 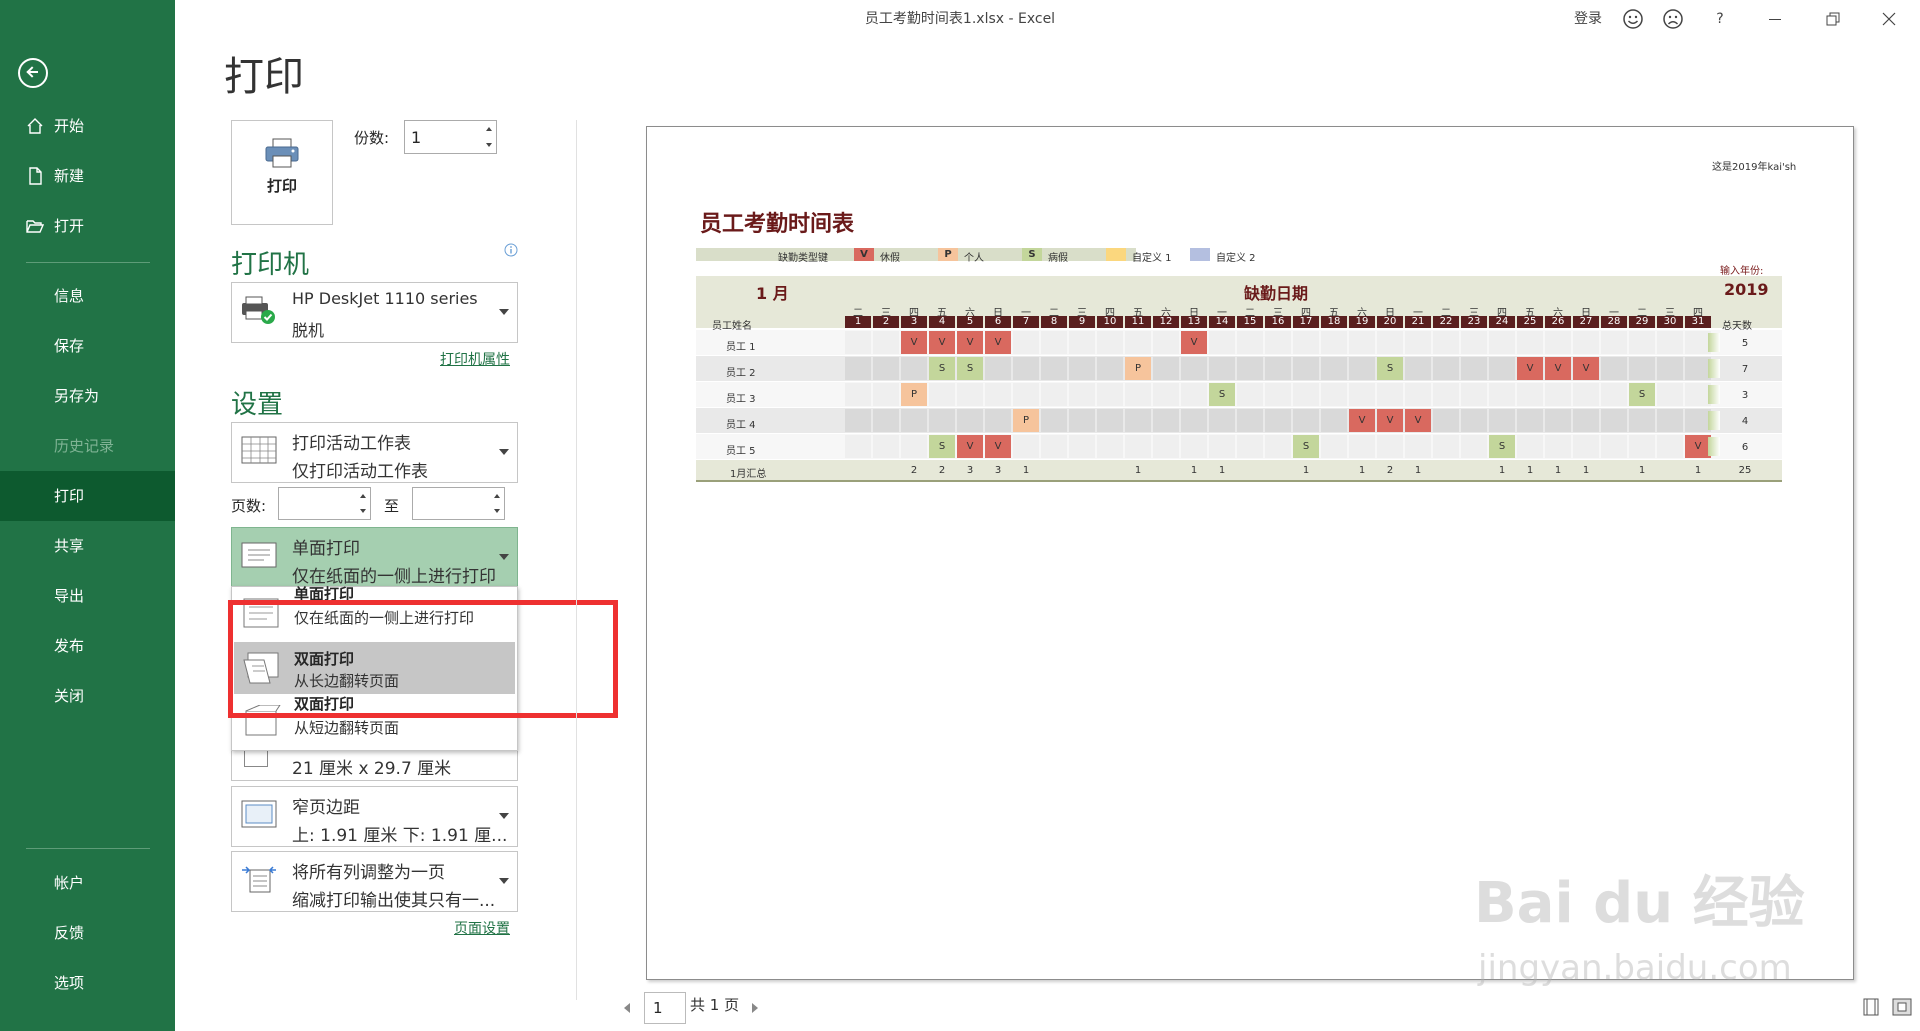 I want to click on day-number: 13, so click(x=1194, y=322).